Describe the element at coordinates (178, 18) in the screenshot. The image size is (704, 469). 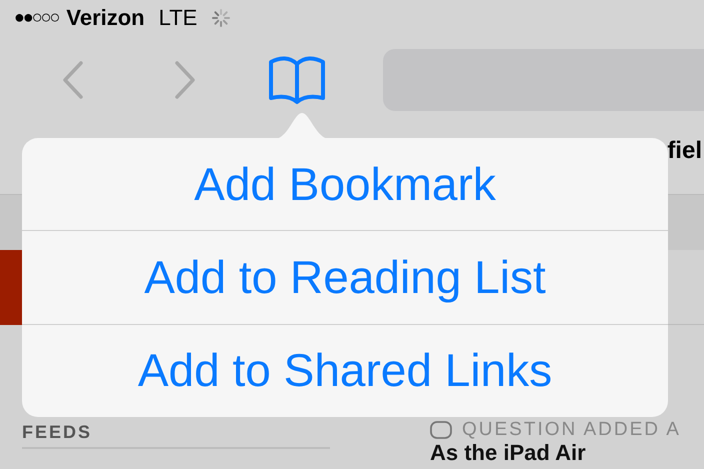
I see `network-type: LTE` at that location.